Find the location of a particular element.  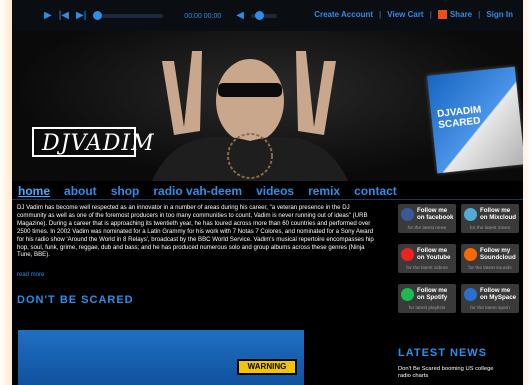

social-card-myspace: Follow me on MySpace for the latest spam is located at coordinates (490, 298).